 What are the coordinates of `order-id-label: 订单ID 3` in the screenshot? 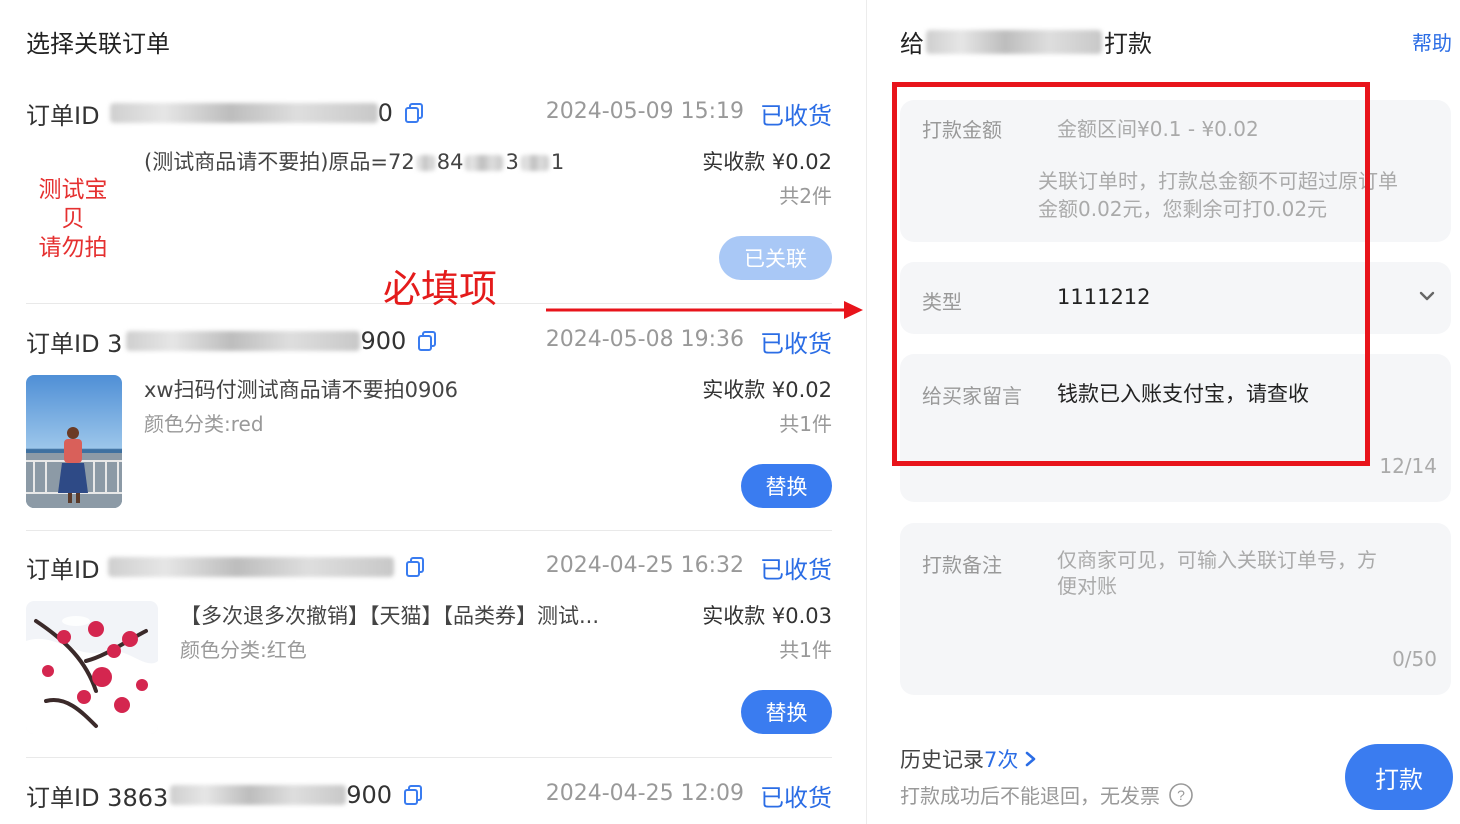 It's located at (74, 343).